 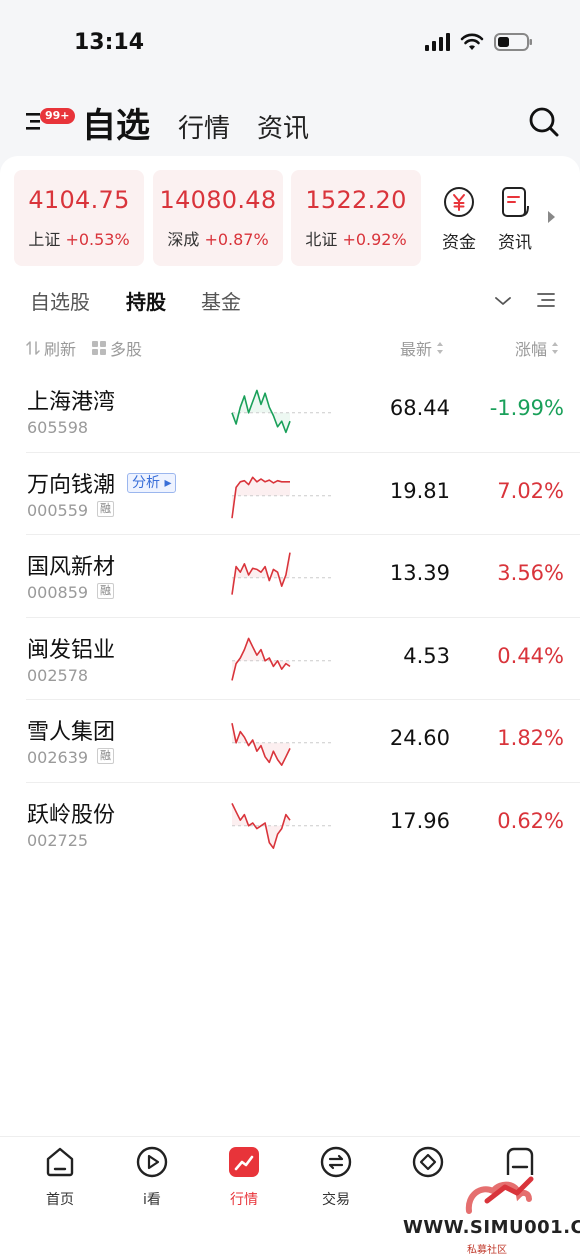 I want to click on cellular-signal-icon, so click(x=437, y=42).